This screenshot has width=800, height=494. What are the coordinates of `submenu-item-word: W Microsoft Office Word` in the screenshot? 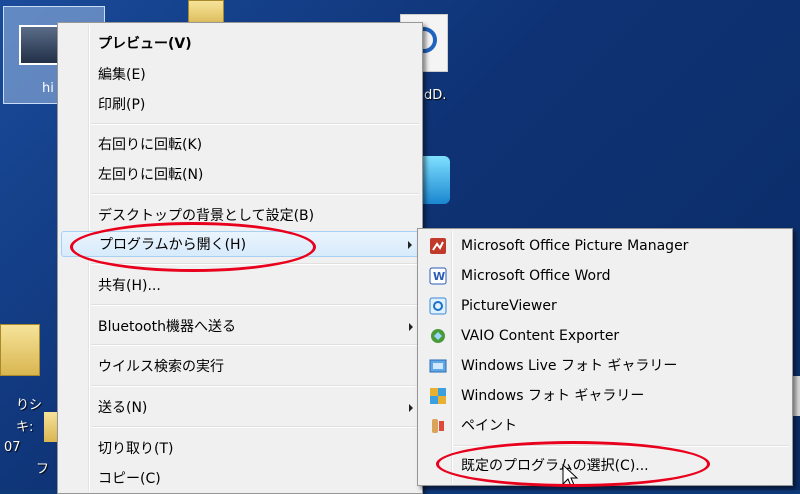 It's located at (605, 276).